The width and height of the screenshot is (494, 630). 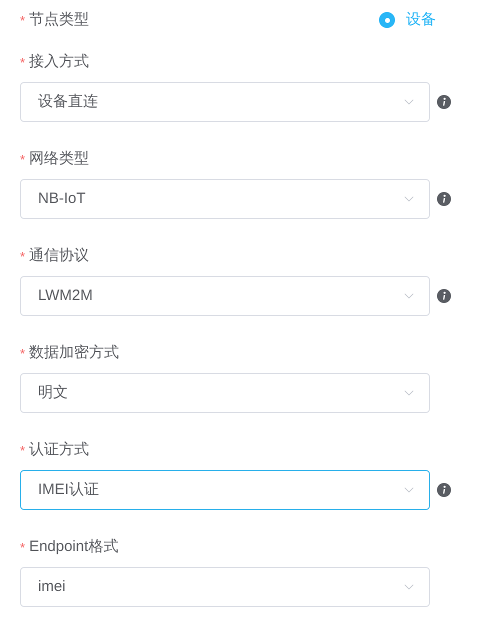 What do you see at coordinates (225, 296) in the screenshot?
I see `select-field: LWM2M` at bounding box center [225, 296].